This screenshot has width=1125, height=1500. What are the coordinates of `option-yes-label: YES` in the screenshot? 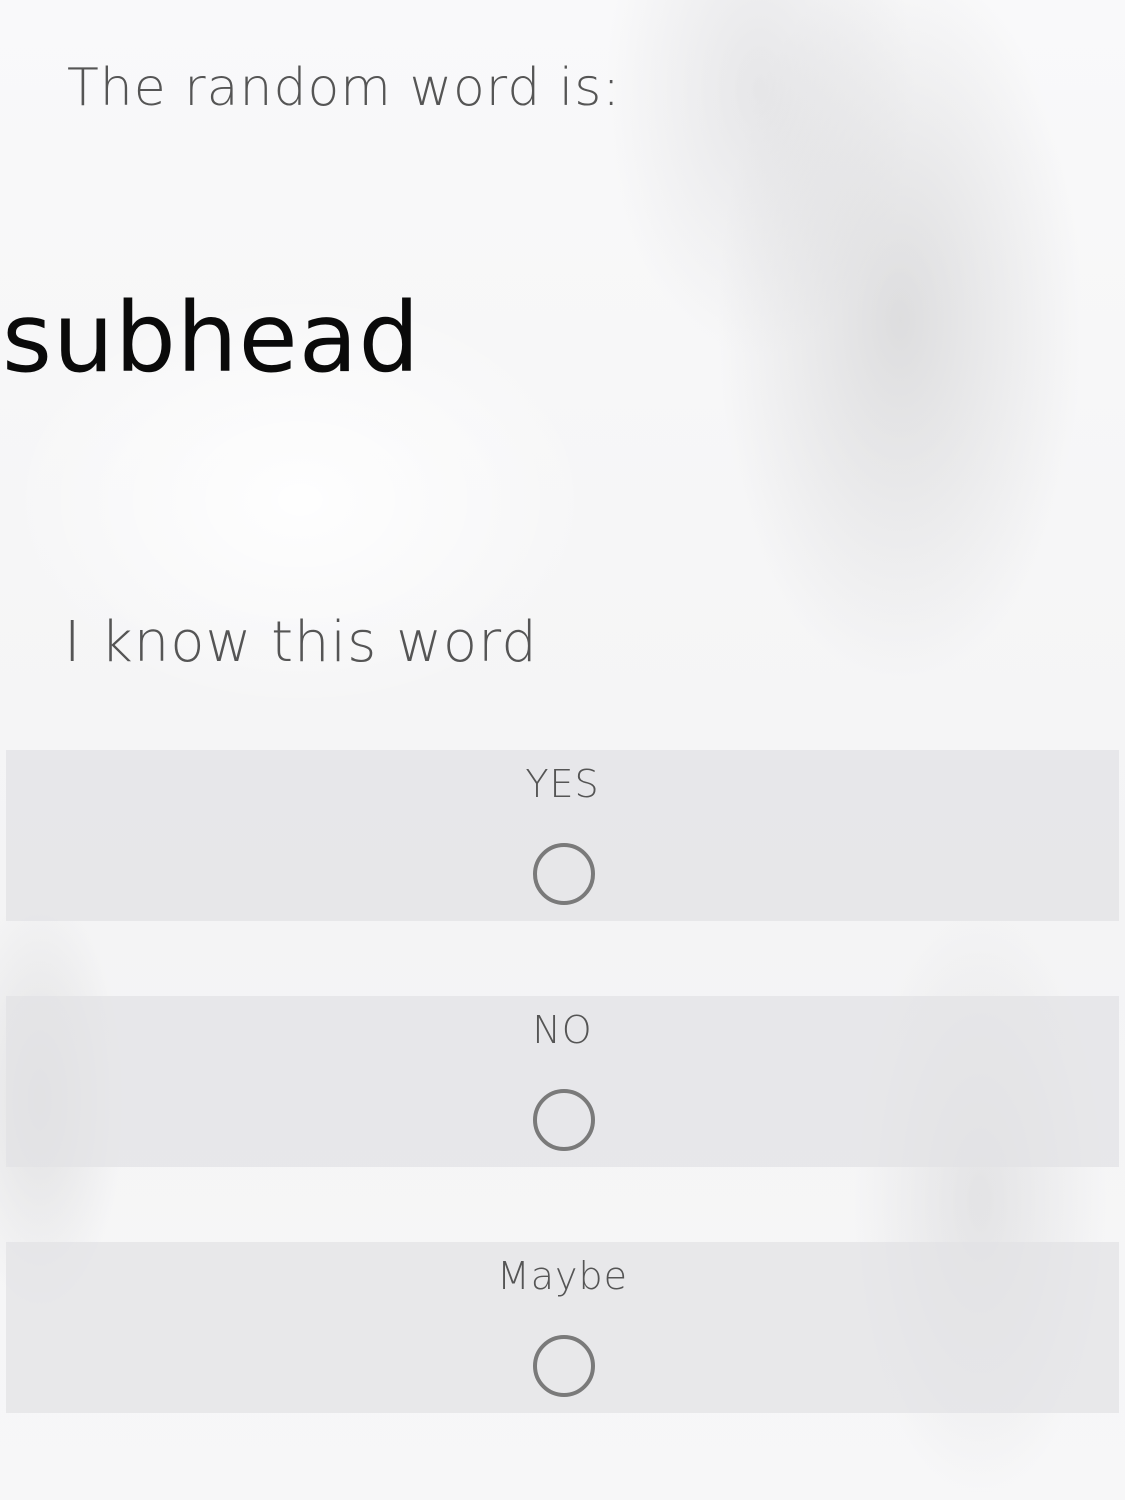 It's located at (562, 784).